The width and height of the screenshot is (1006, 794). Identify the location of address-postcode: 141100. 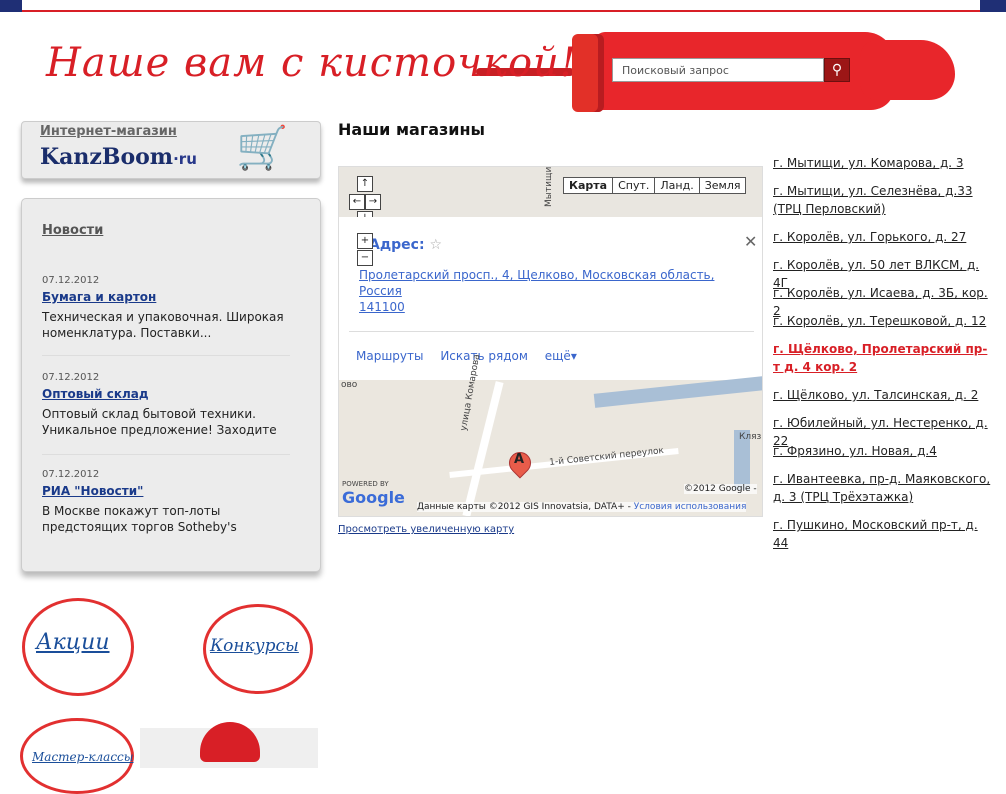
(536, 307).